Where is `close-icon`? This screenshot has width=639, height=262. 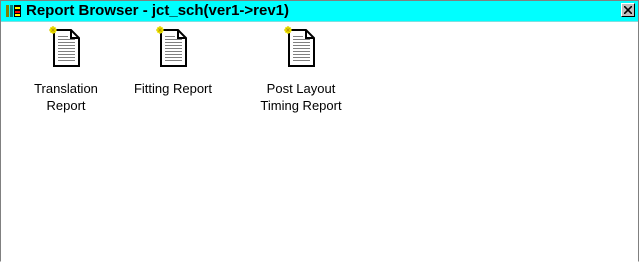 close-icon is located at coordinates (628, 10).